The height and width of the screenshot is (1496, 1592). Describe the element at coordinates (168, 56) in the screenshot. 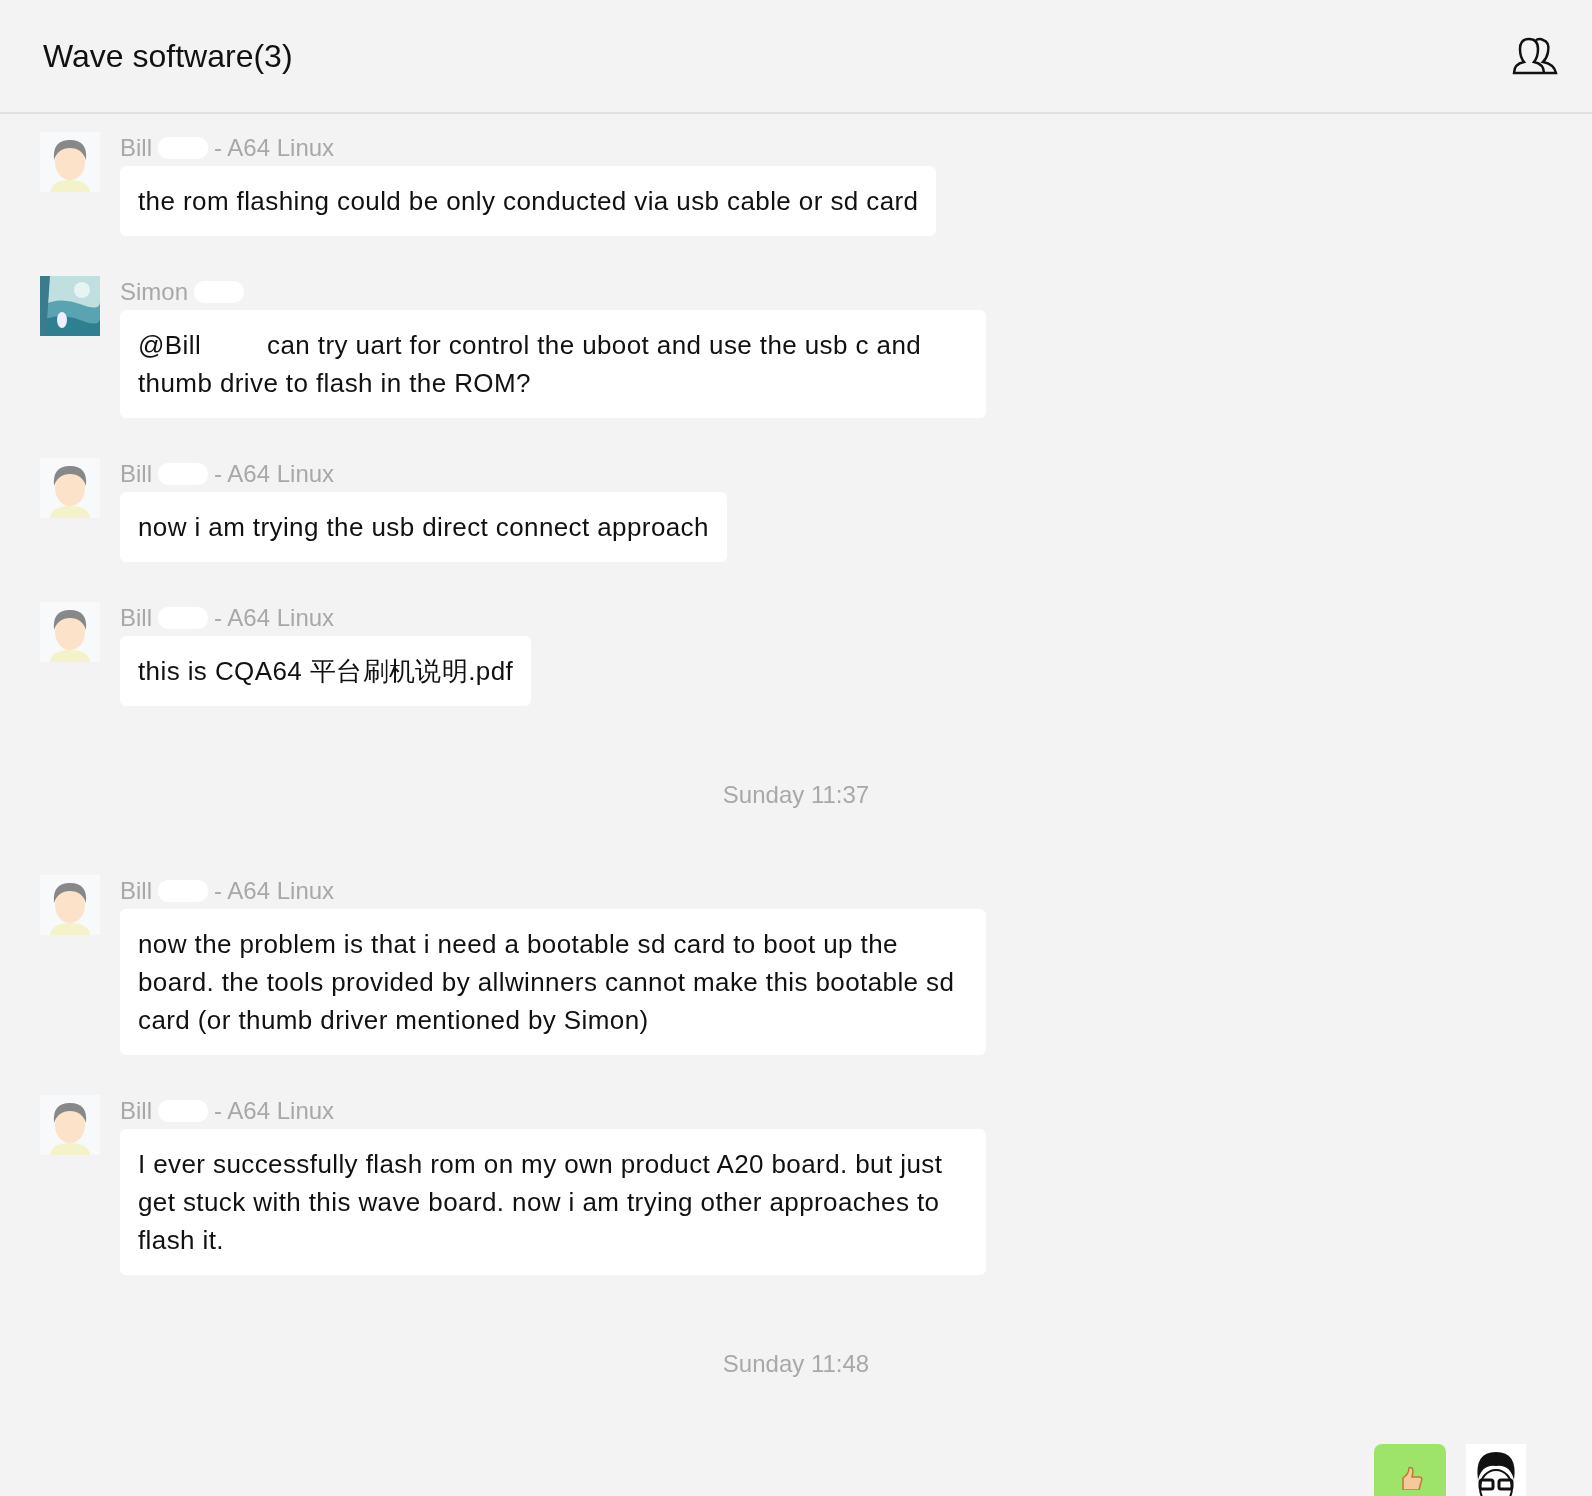

I see `chat-title: Wave software(3)` at that location.